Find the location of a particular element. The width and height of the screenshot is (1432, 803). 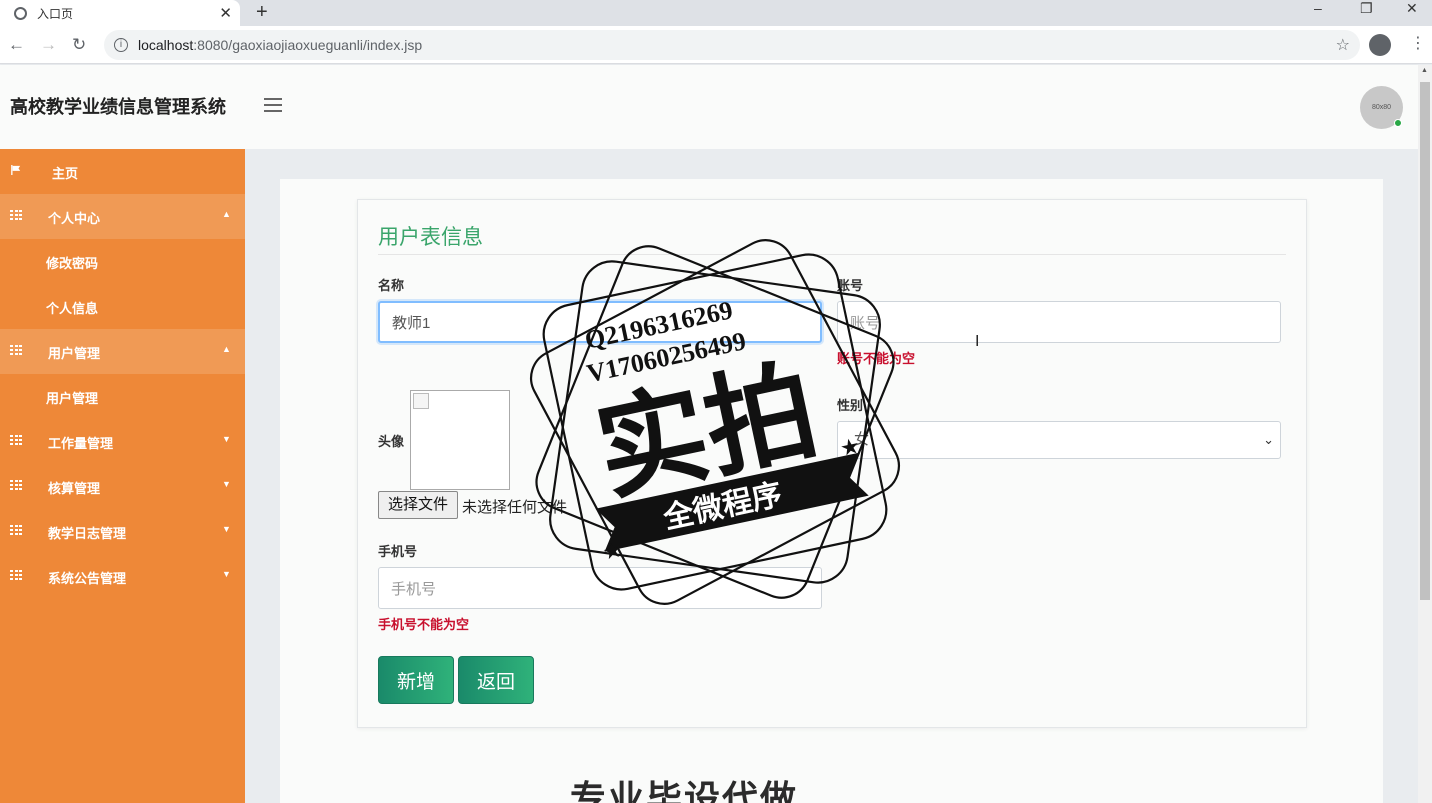

sidebar-item-accounting: 核算管理 ▼ is located at coordinates (122, 486).